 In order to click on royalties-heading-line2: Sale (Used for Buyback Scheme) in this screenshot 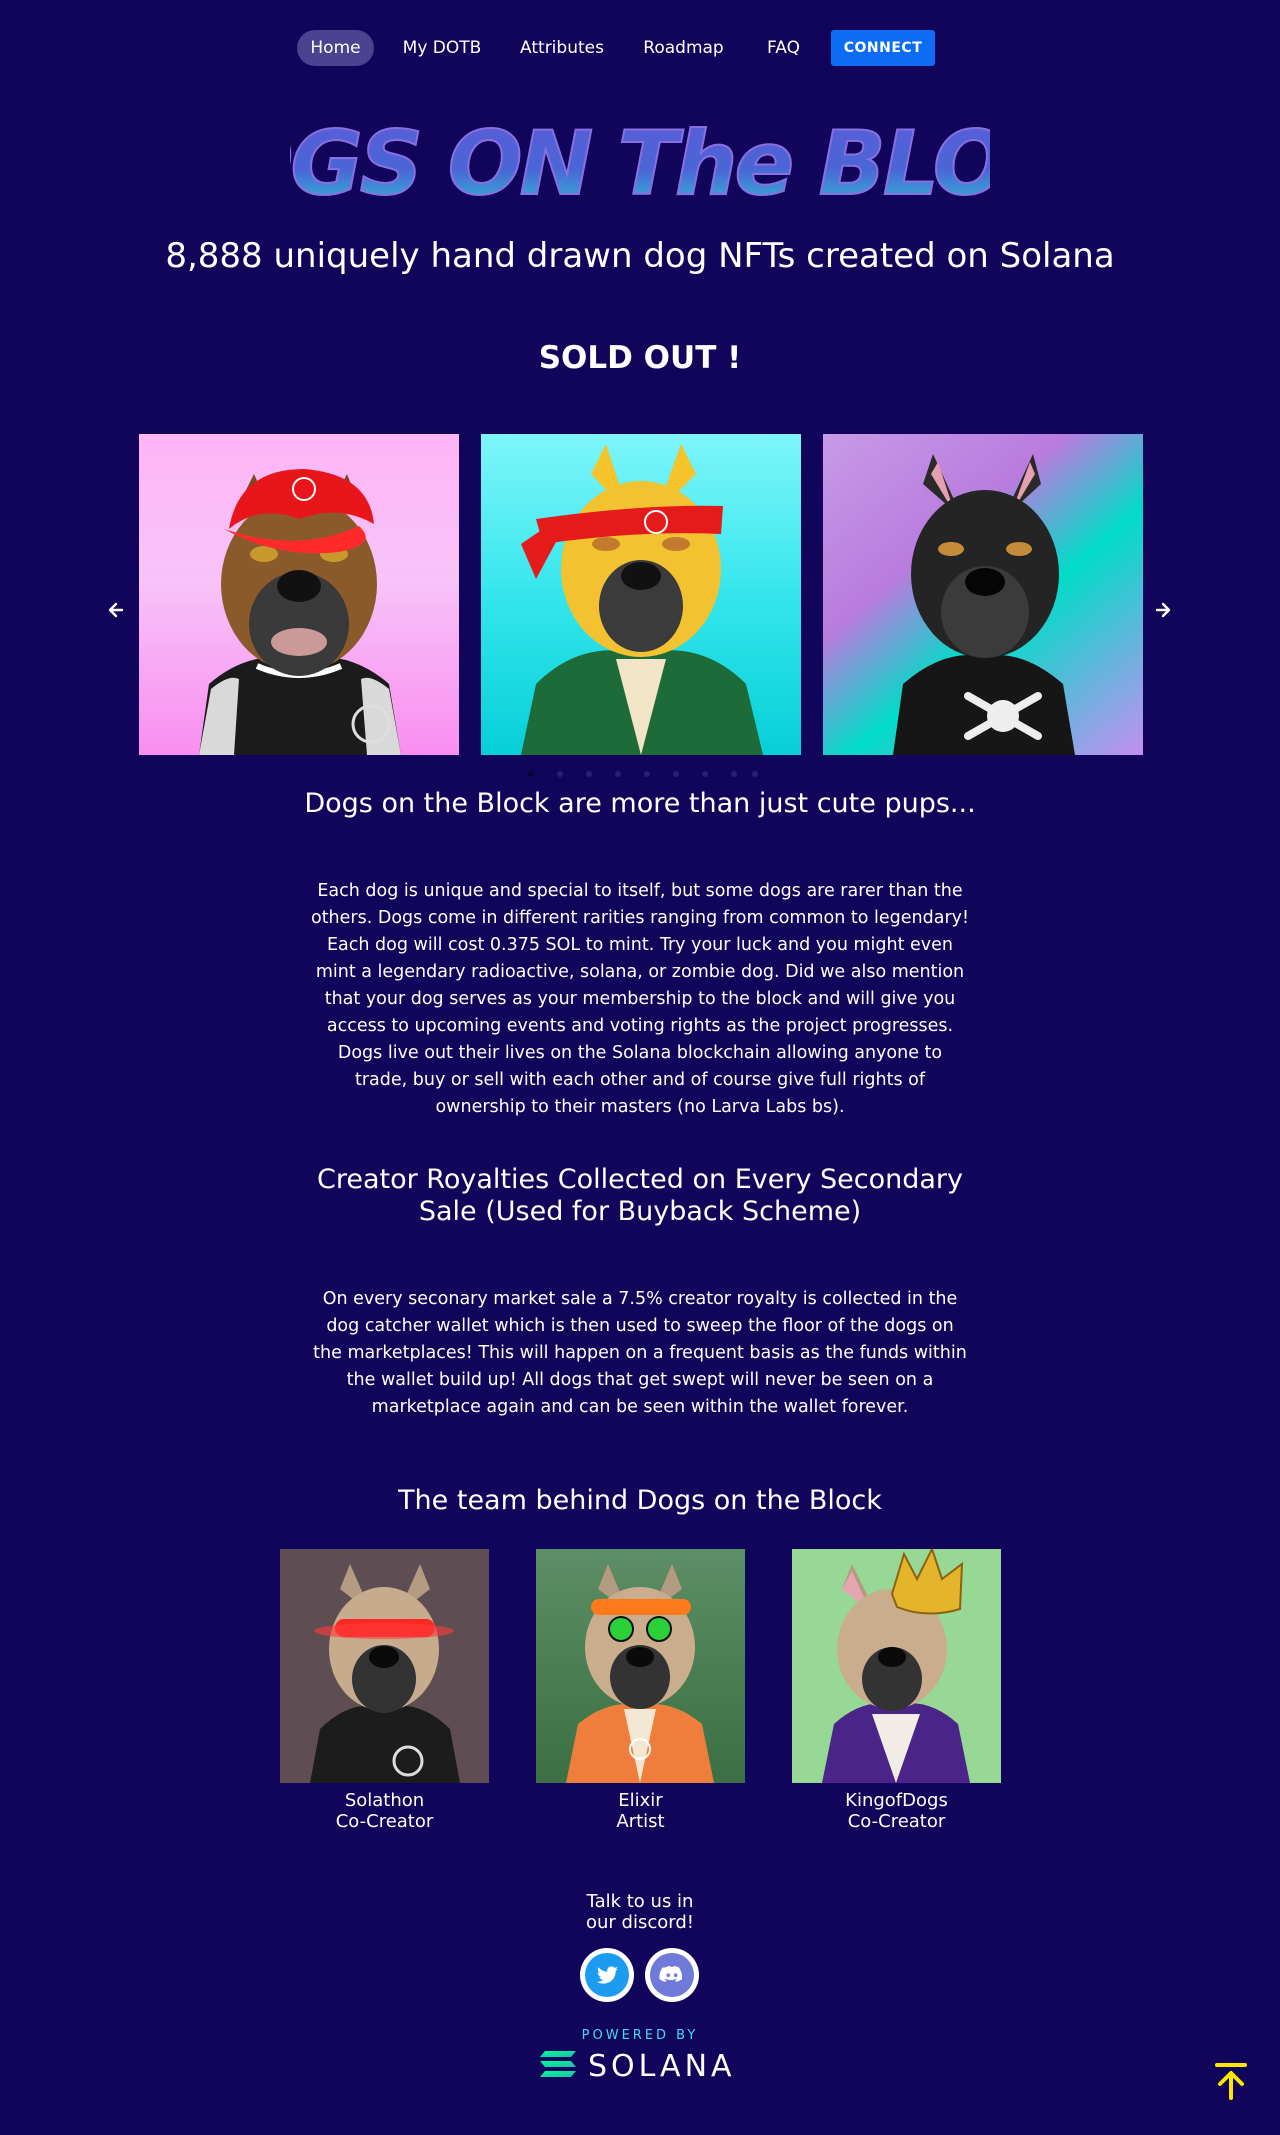, I will do `click(640, 1211)`.